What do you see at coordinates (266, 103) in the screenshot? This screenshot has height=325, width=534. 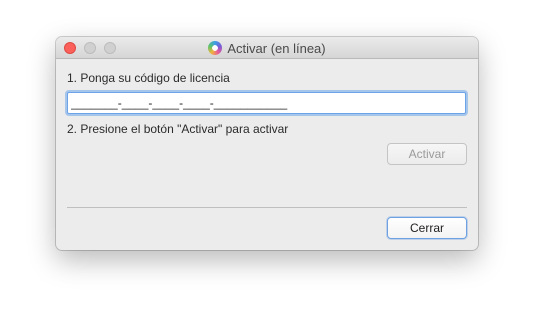 I see `license-code-input` at bounding box center [266, 103].